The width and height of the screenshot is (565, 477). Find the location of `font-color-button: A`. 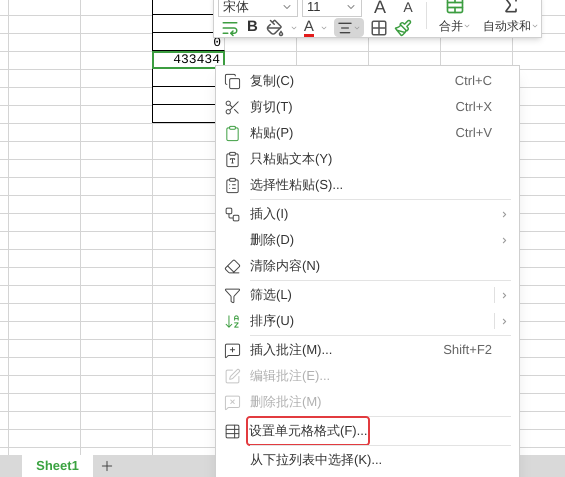

font-color-button: A is located at coordinates (309, 27).